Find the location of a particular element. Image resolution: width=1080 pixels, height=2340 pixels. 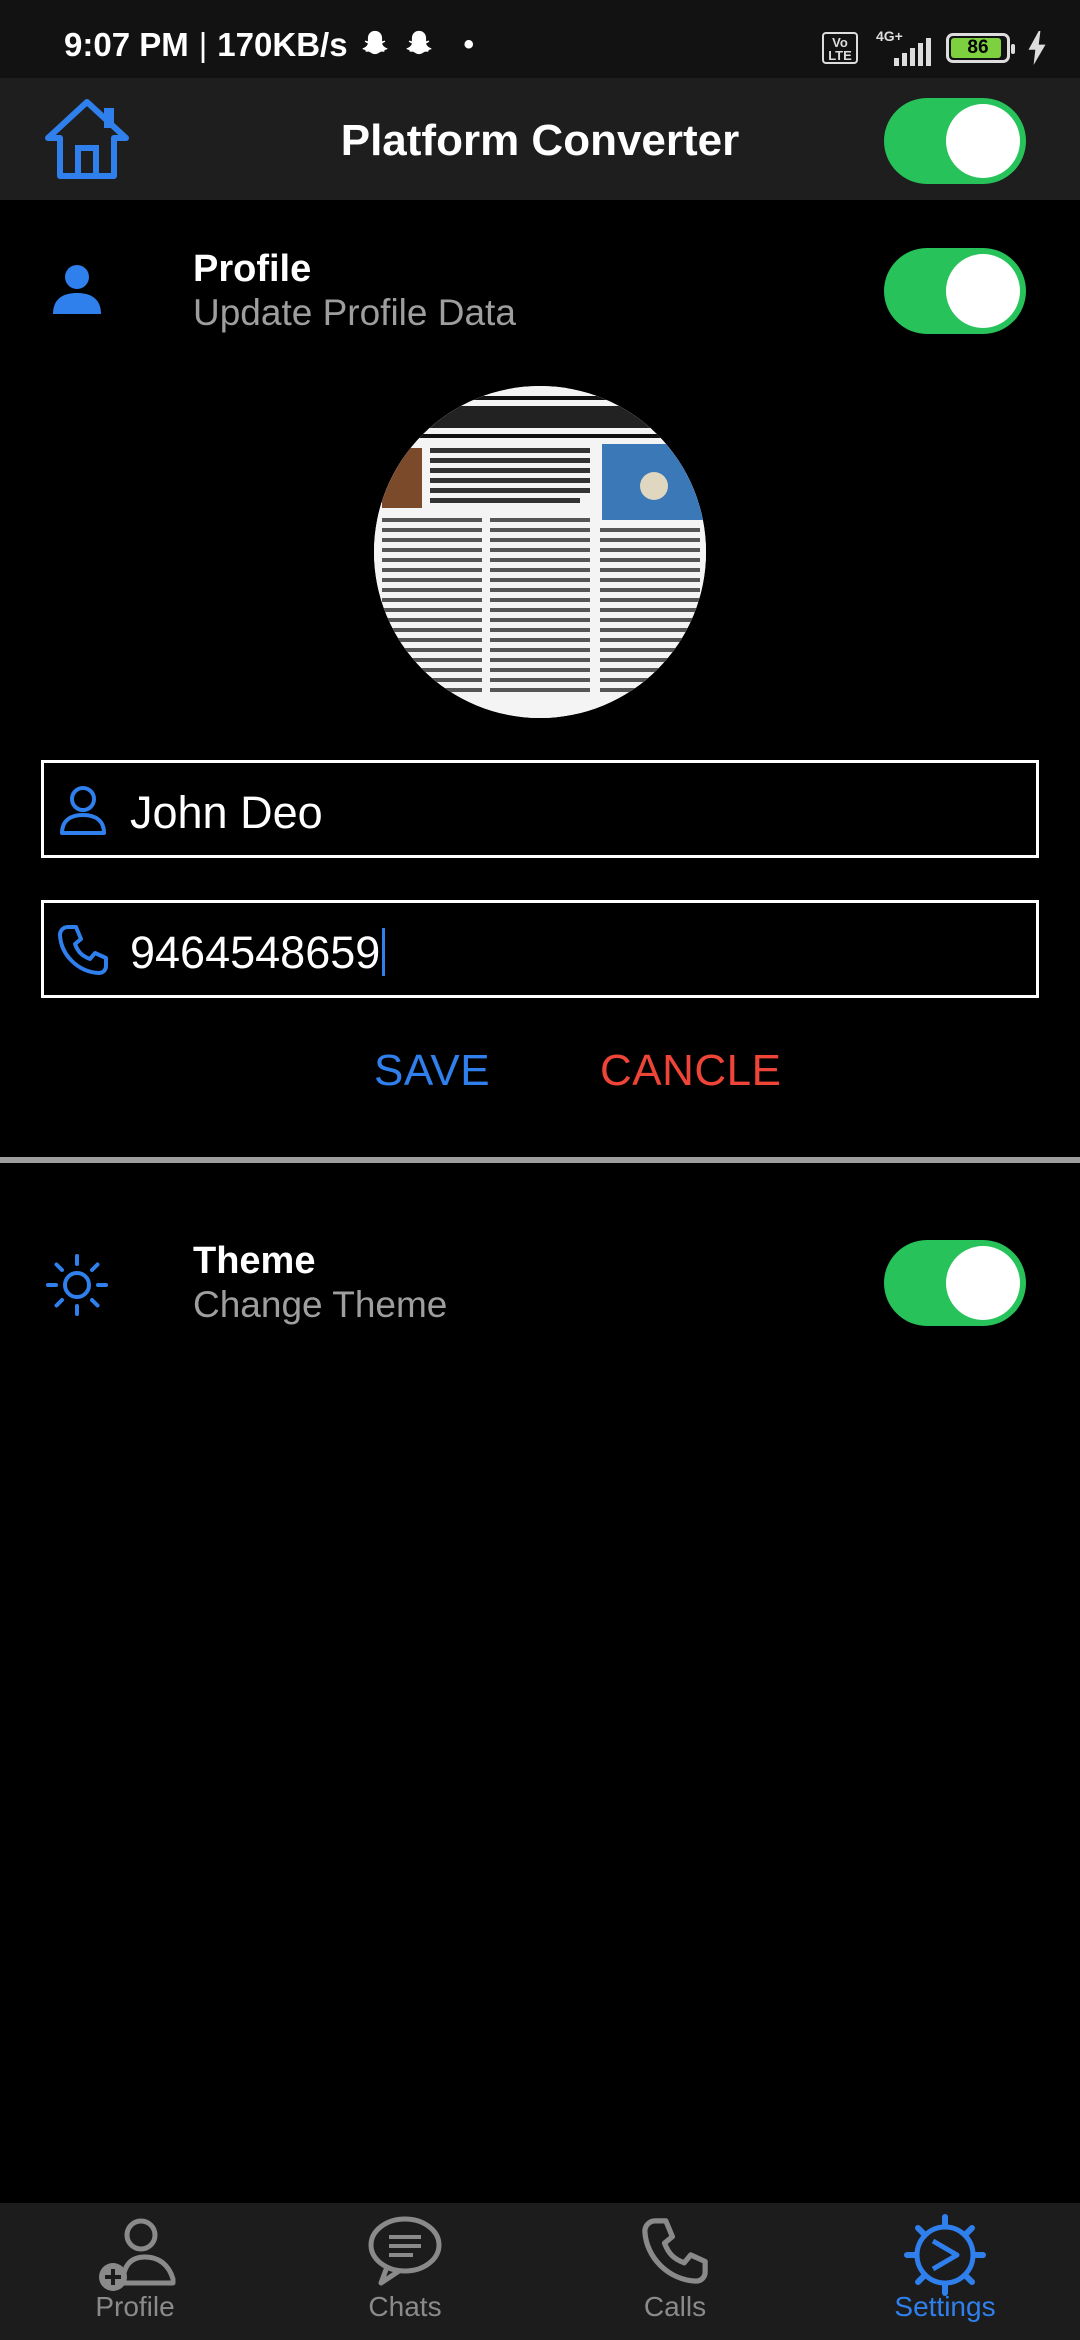

sun-icon is located at coordinates (77, 1285).